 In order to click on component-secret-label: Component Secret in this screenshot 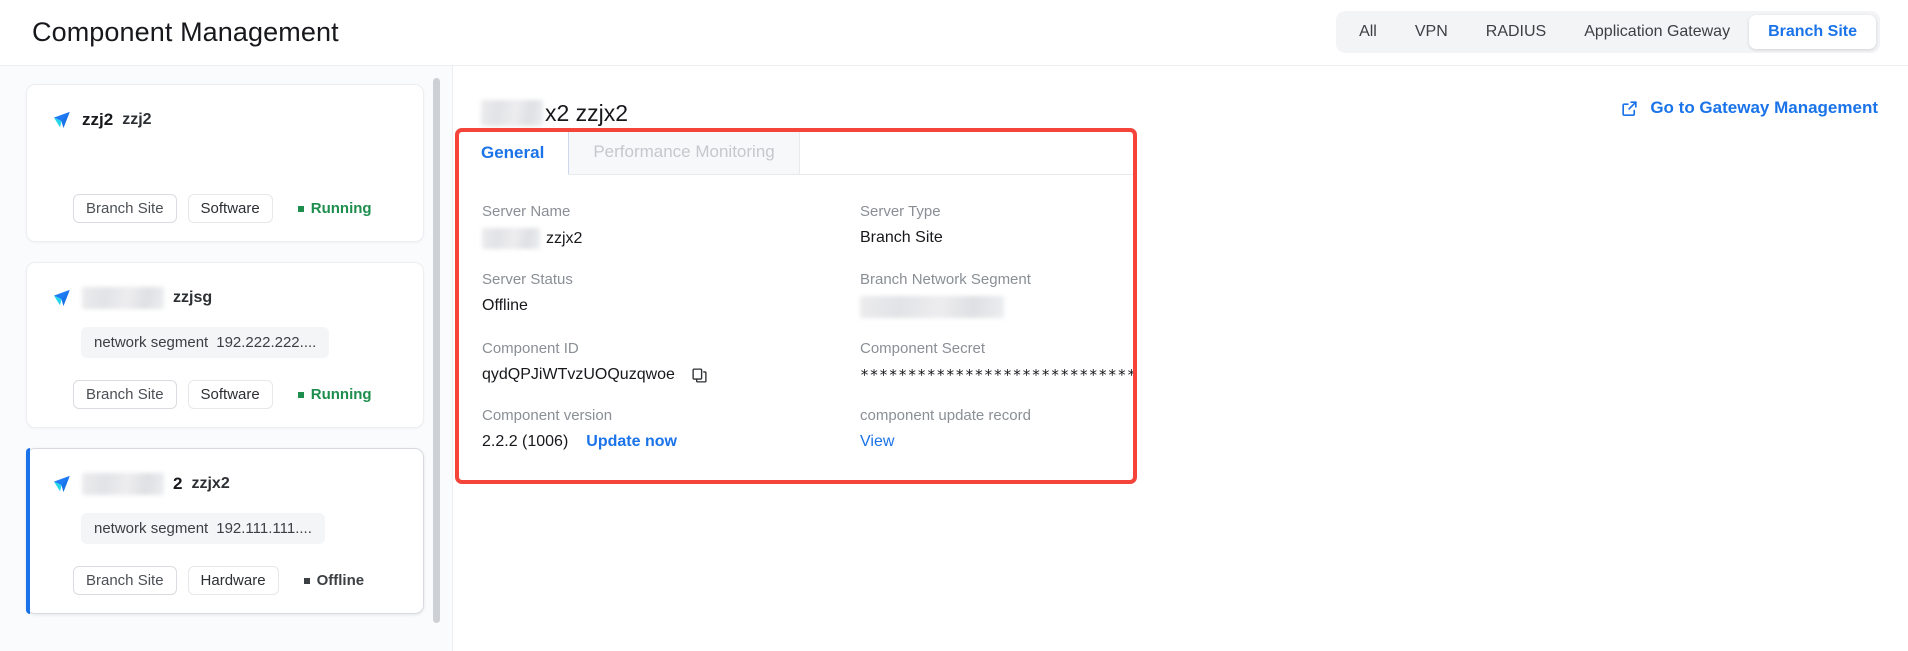, I will do `click(923, 348)`.